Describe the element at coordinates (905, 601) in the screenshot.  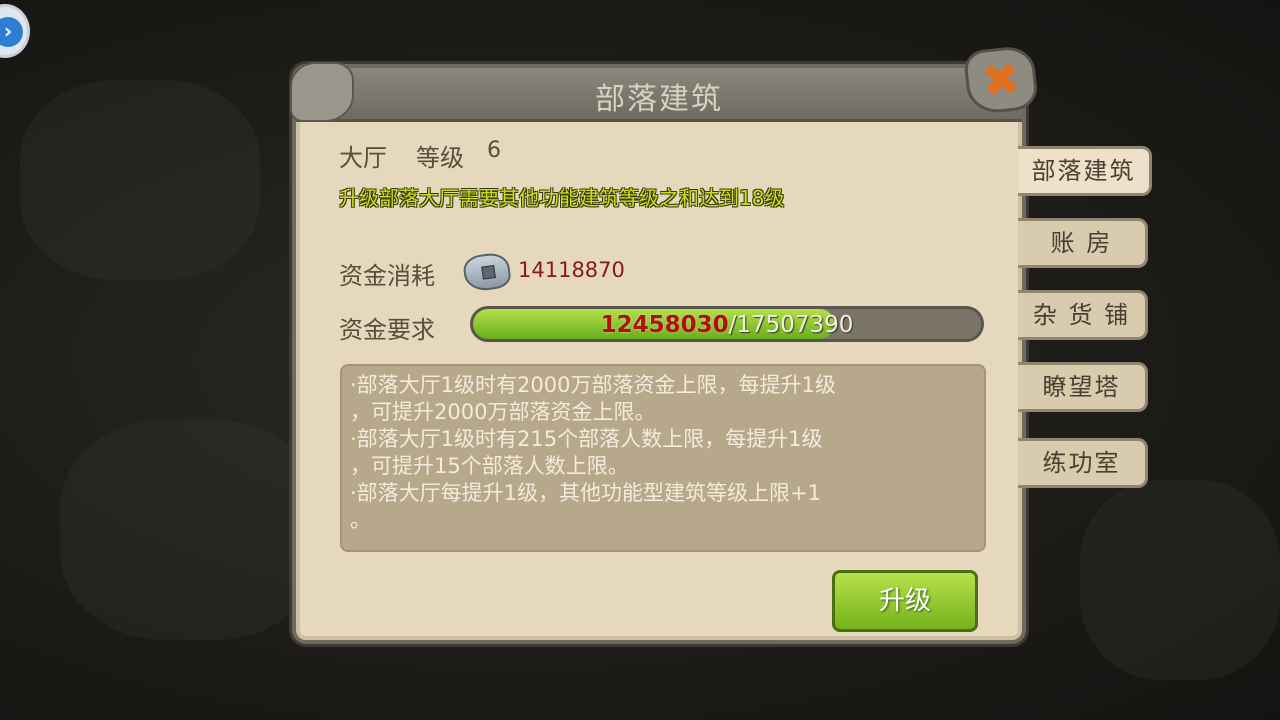
I see `upgrade-button: 升级` at that location.